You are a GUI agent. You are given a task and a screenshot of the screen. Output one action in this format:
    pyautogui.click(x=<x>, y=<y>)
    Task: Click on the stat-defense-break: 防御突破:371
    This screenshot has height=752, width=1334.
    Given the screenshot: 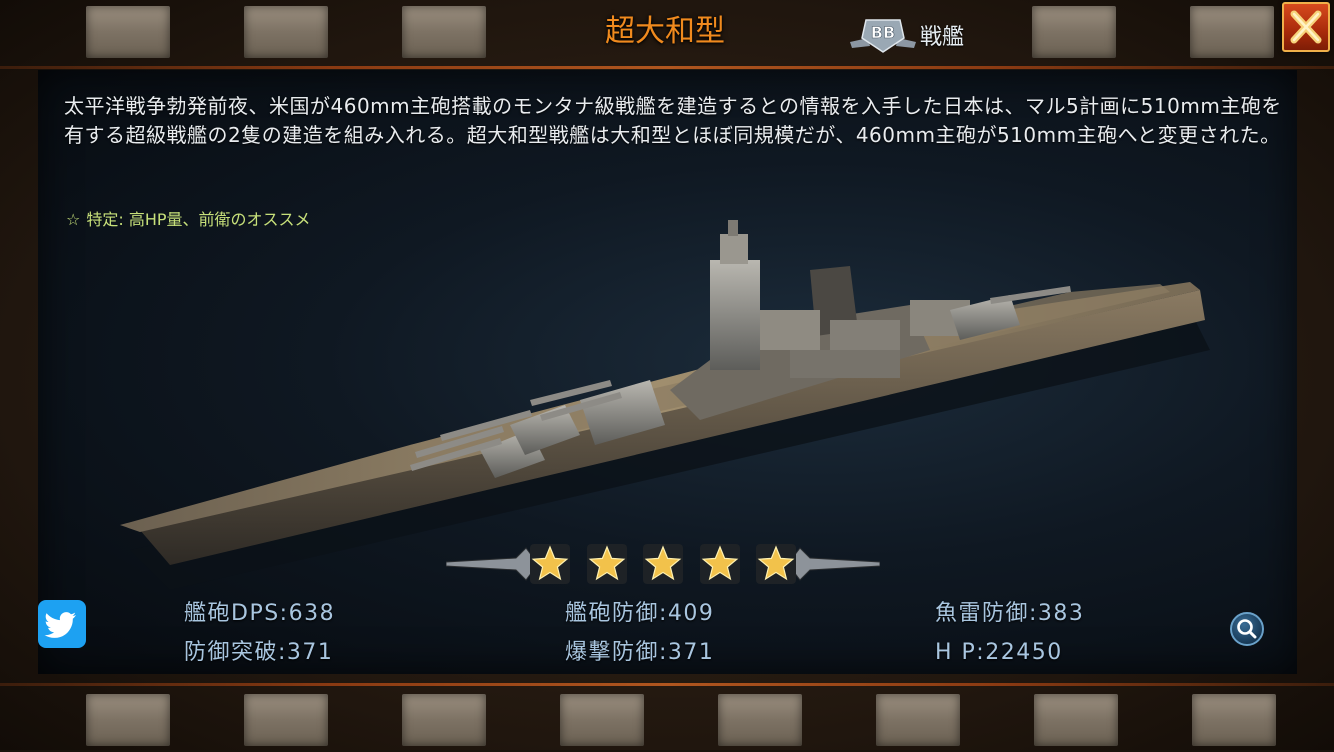 What is the action you would take?
    pyautogui.click(x=259, y=652)
    